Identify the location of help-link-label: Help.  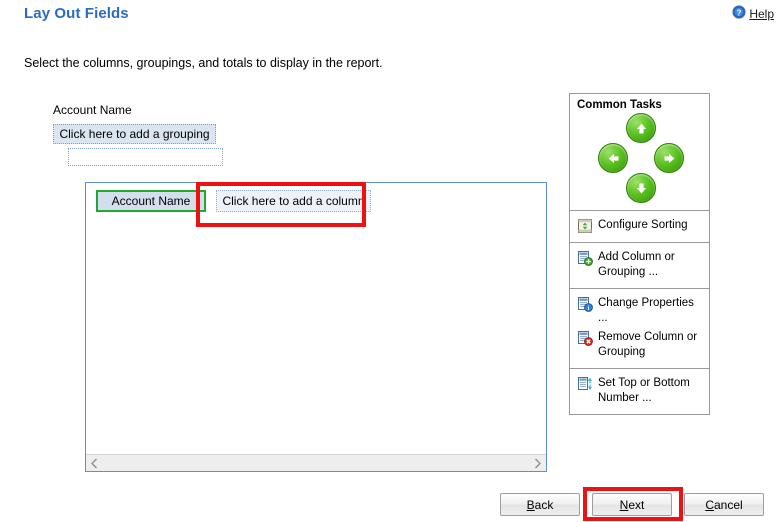
(761, 13).